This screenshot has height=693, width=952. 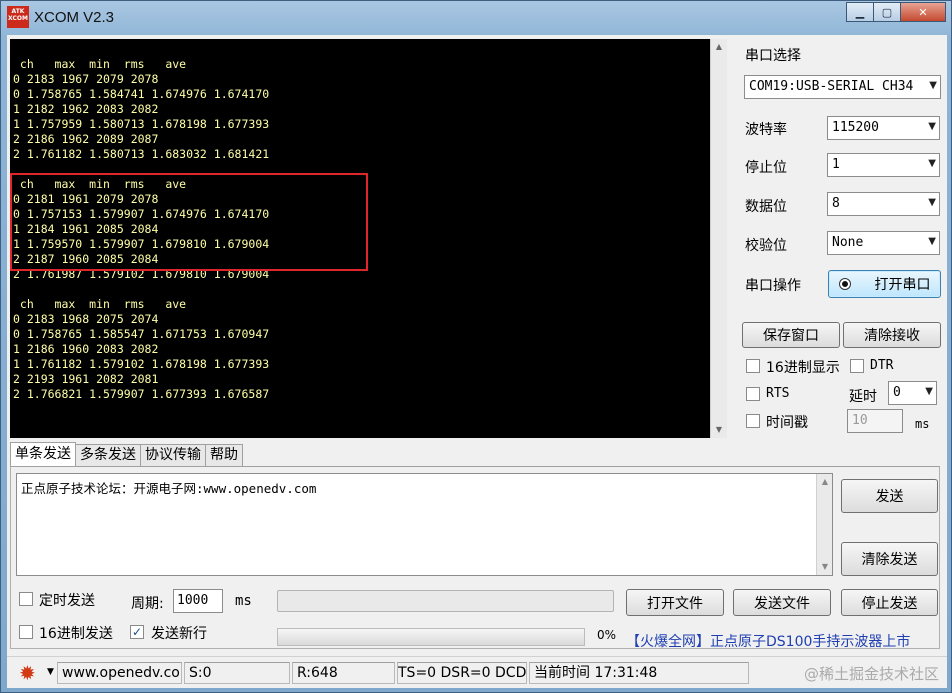 I want to click on terminal-line: 2 1.761182 1.580713 1.683032 1.681421, so click(x=141, y=154).